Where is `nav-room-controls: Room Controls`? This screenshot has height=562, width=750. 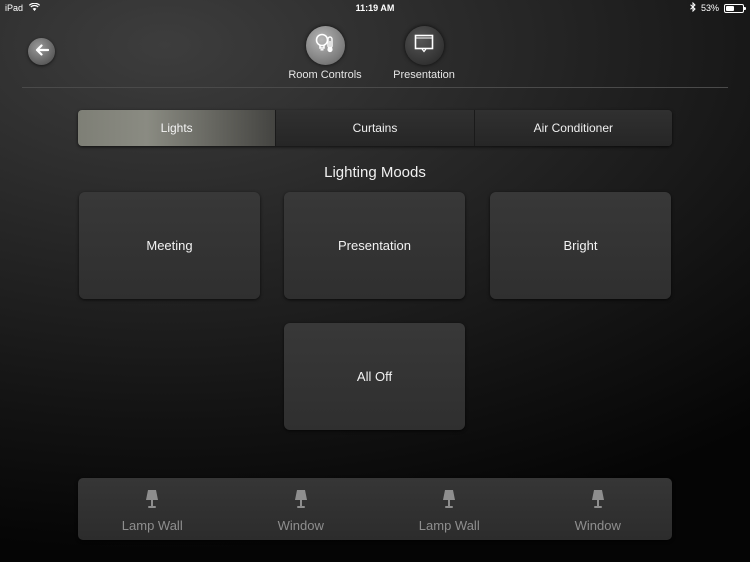 nav-room-controls: Room Controls is located at coordinates (325, 53).